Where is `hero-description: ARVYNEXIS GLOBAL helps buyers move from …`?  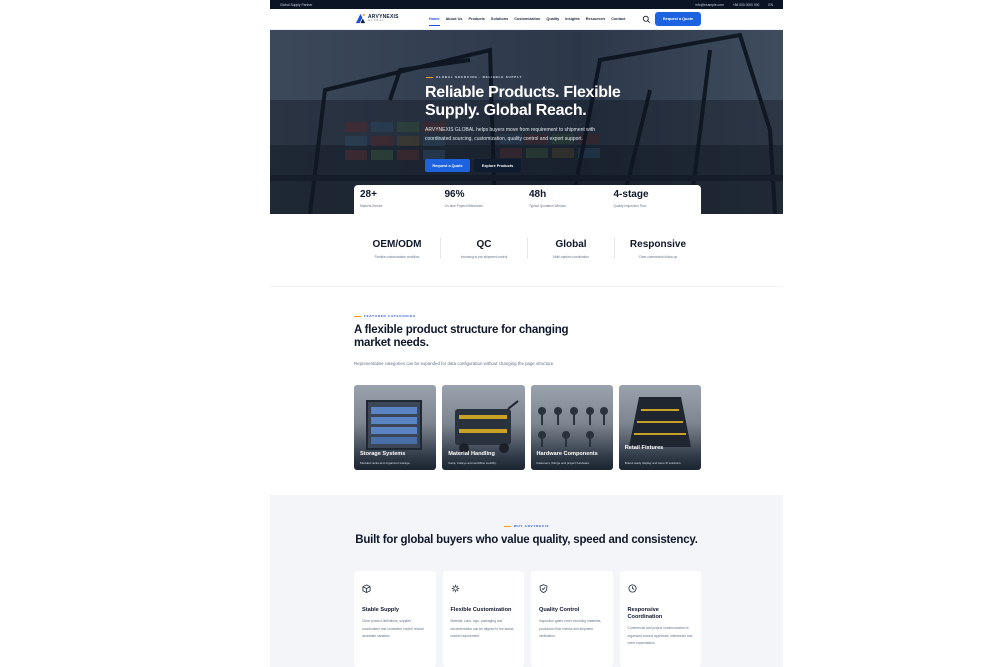
hero-description: ARVYNEXIS GLOBAL helps buyers move from … is located at coordinates (510, 134).